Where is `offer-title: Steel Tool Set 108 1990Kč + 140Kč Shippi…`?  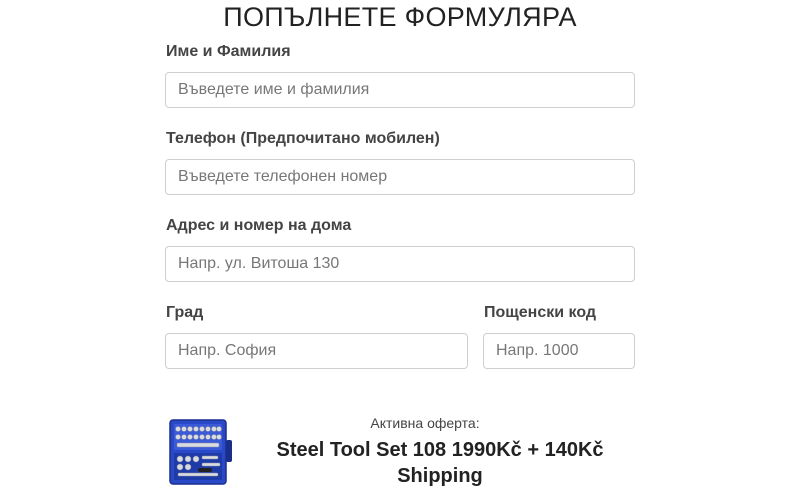
offer-title: Steel Tool Set 108 1990Kč + 140Kč Shippi… is located at coordinates (440, 463).